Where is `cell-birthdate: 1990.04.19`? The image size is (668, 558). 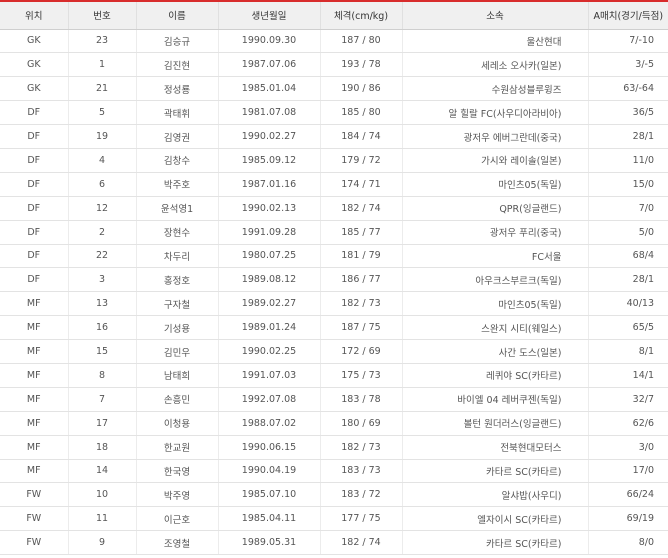
cell-birthdate: 1990.04.19 is located at coordinates (268, 471).